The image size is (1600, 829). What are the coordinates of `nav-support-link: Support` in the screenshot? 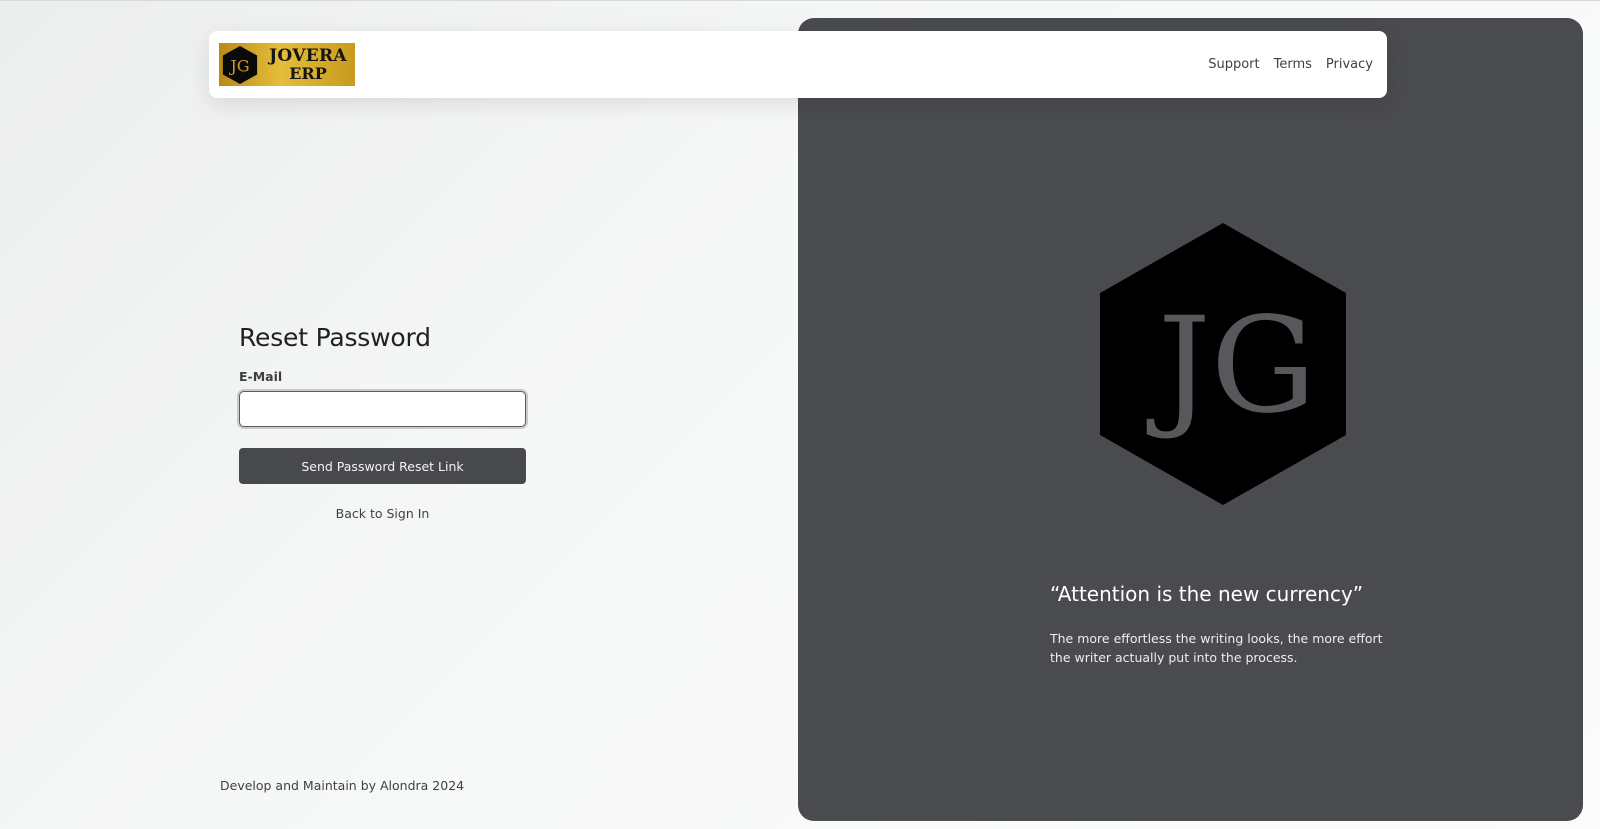 It's located at (1233, 64).